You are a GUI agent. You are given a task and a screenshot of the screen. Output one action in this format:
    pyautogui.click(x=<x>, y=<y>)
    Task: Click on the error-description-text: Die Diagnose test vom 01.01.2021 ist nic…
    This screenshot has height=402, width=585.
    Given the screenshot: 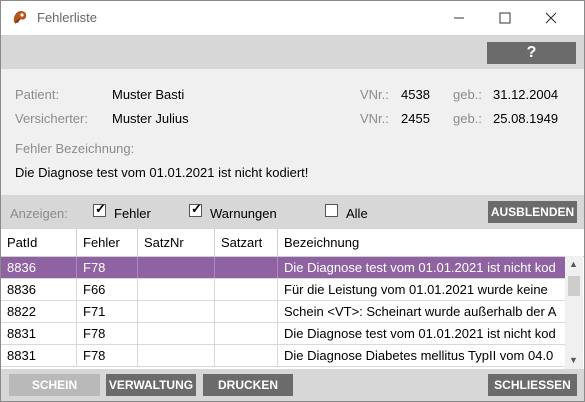 What is the action you would take?
    pyautogui.click(x=162, y=172)
    